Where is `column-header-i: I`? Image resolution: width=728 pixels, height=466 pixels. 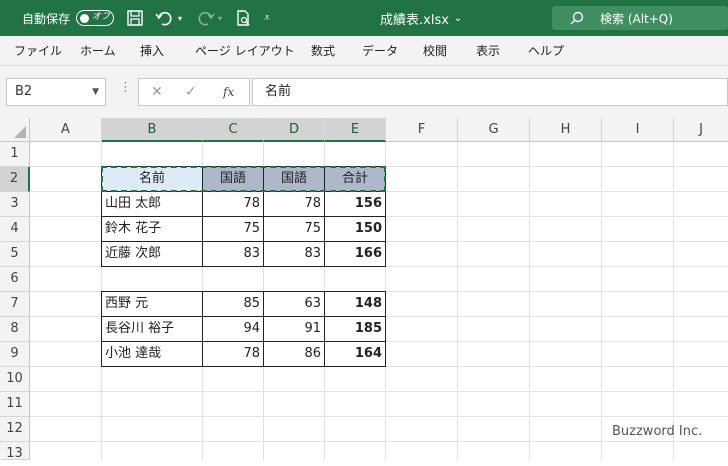 column-header-i: I is located at coordinates (638, 130).